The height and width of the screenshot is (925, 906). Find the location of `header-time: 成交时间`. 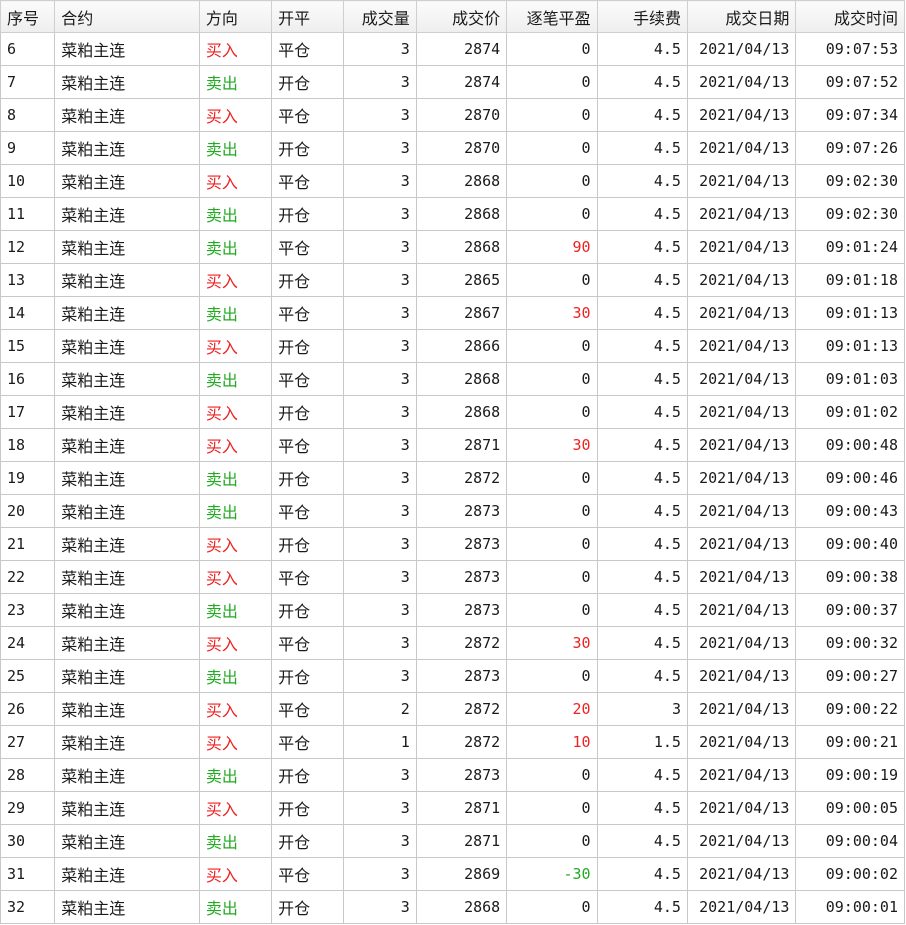

header-time: 成交时间 is located at coordinates (850, 16).